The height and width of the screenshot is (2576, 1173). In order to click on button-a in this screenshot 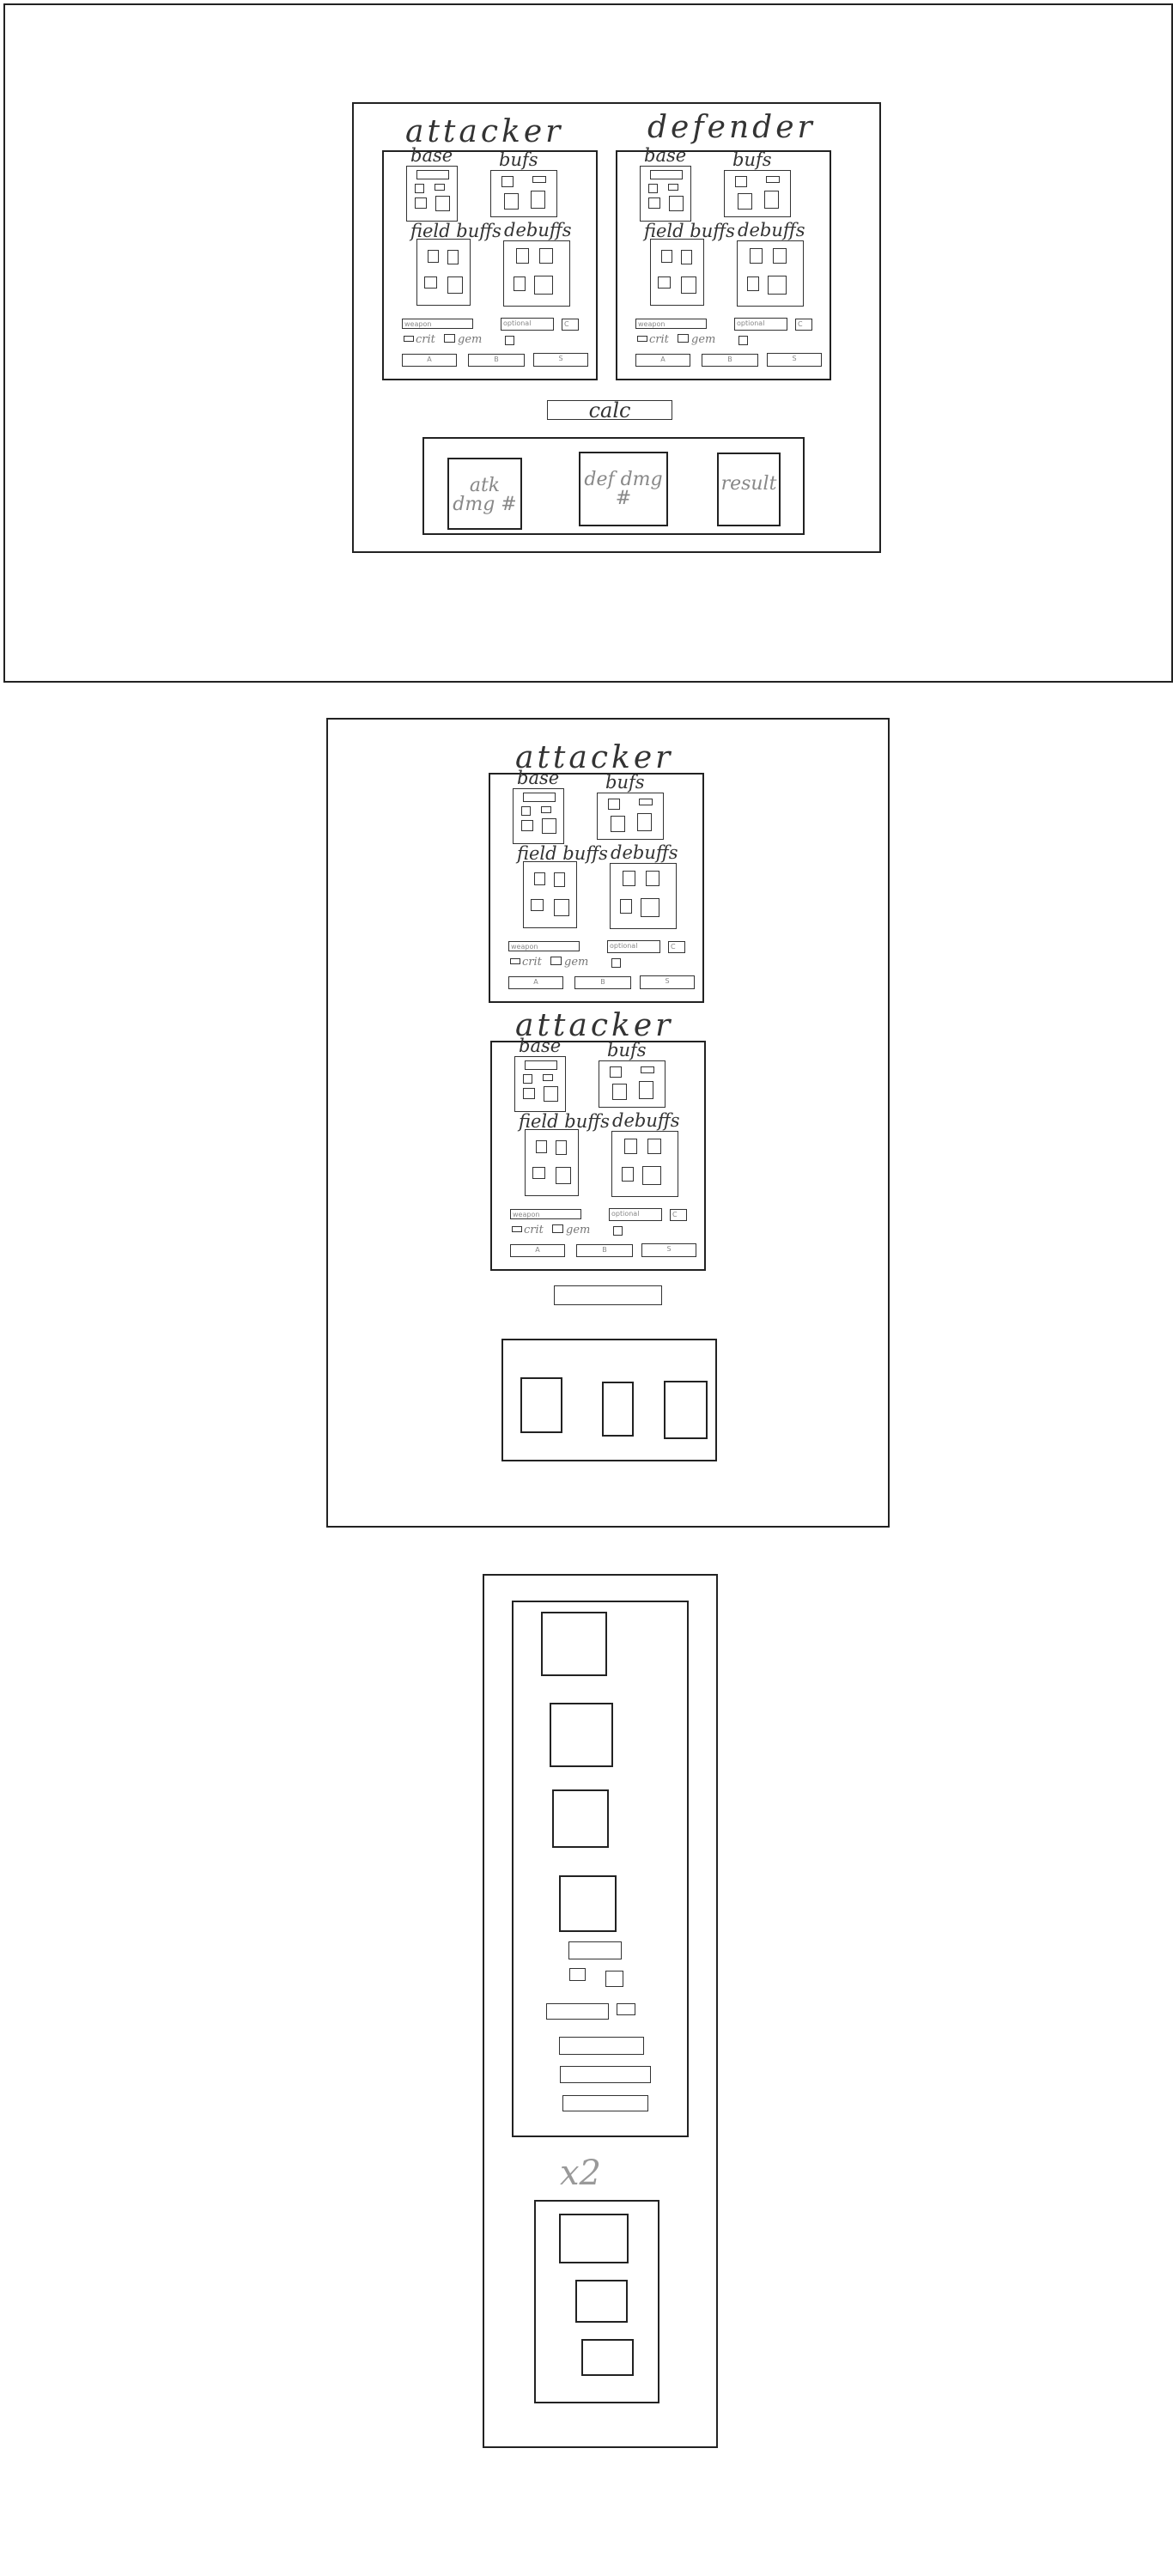, I will do `click(601, 2046)`.